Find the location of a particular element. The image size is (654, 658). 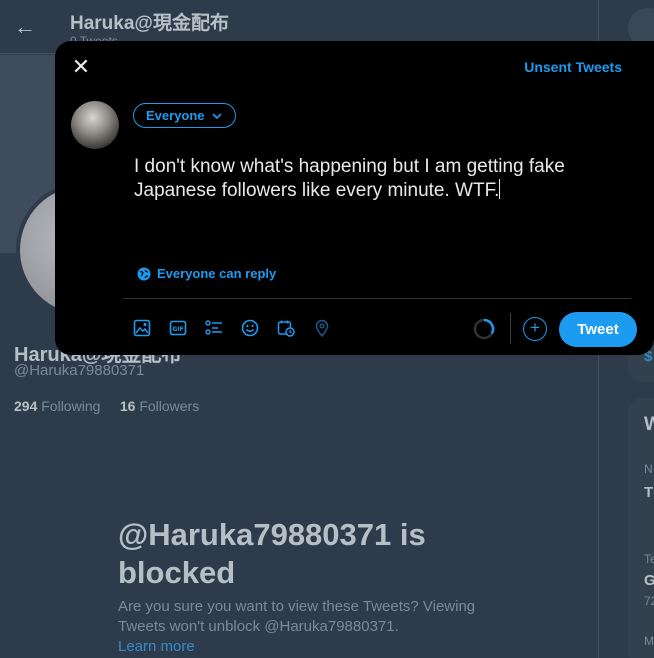

avatar is located at coordinates (95, 125).